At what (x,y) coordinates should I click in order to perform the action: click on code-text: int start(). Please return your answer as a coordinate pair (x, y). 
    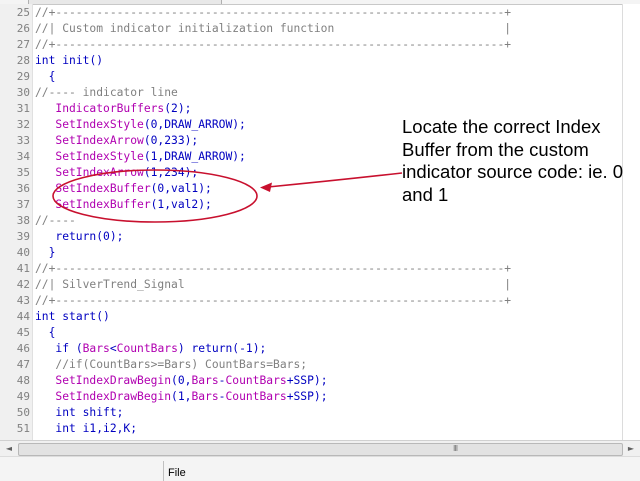
    Looking at the image, I should click on (72, 317).